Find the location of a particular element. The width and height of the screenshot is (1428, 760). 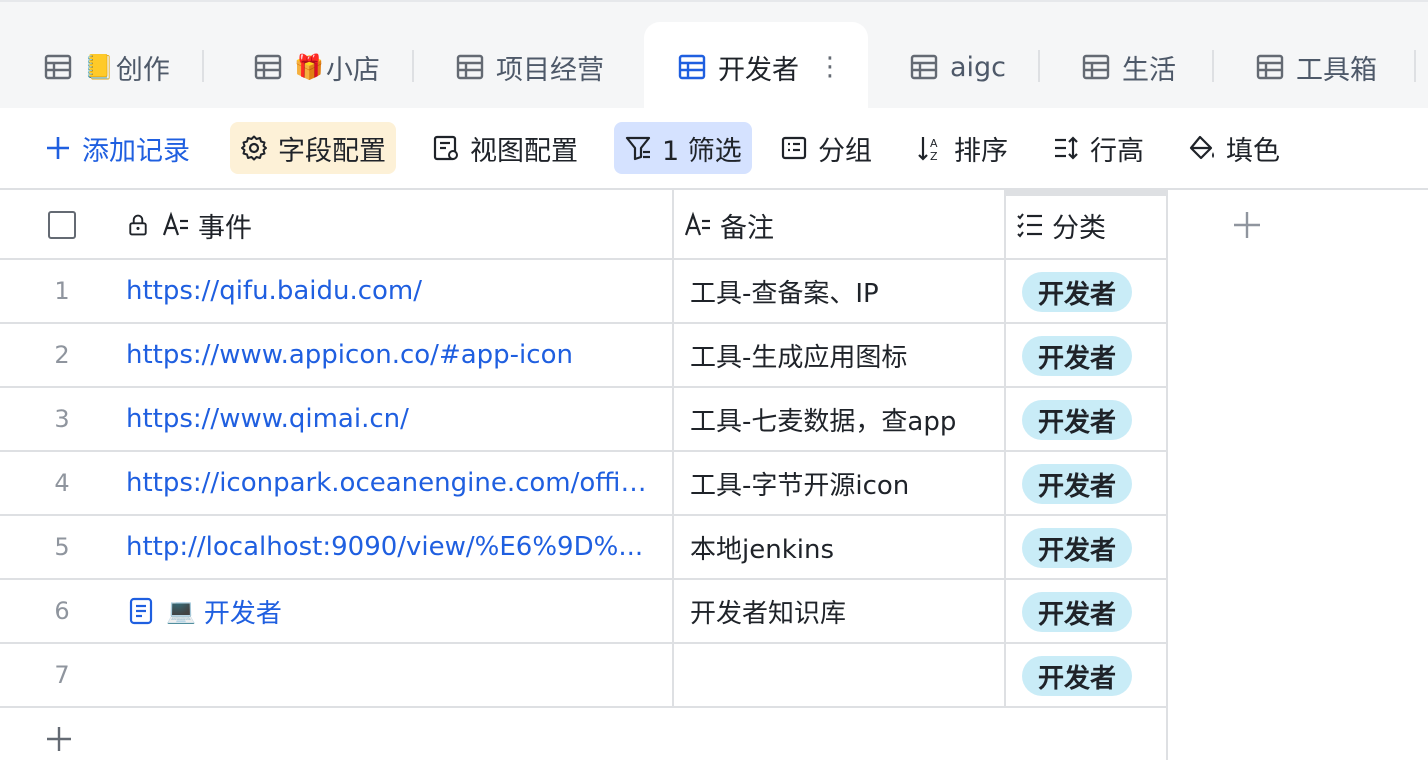

column-header-category: 分类 is located at coordinates (1061, 225).